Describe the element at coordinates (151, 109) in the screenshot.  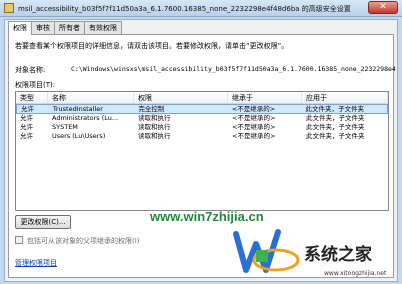
I see `cell-permission: 完全控制` at that location.